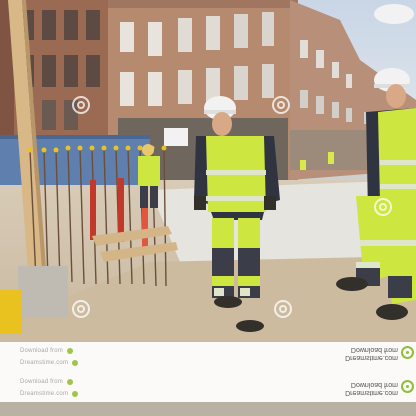 The image size is (416, 416). What do you see at coordinates (11, 312) in the screenshot?
I see `yellow-equipment` at bounding box center [11, 312].